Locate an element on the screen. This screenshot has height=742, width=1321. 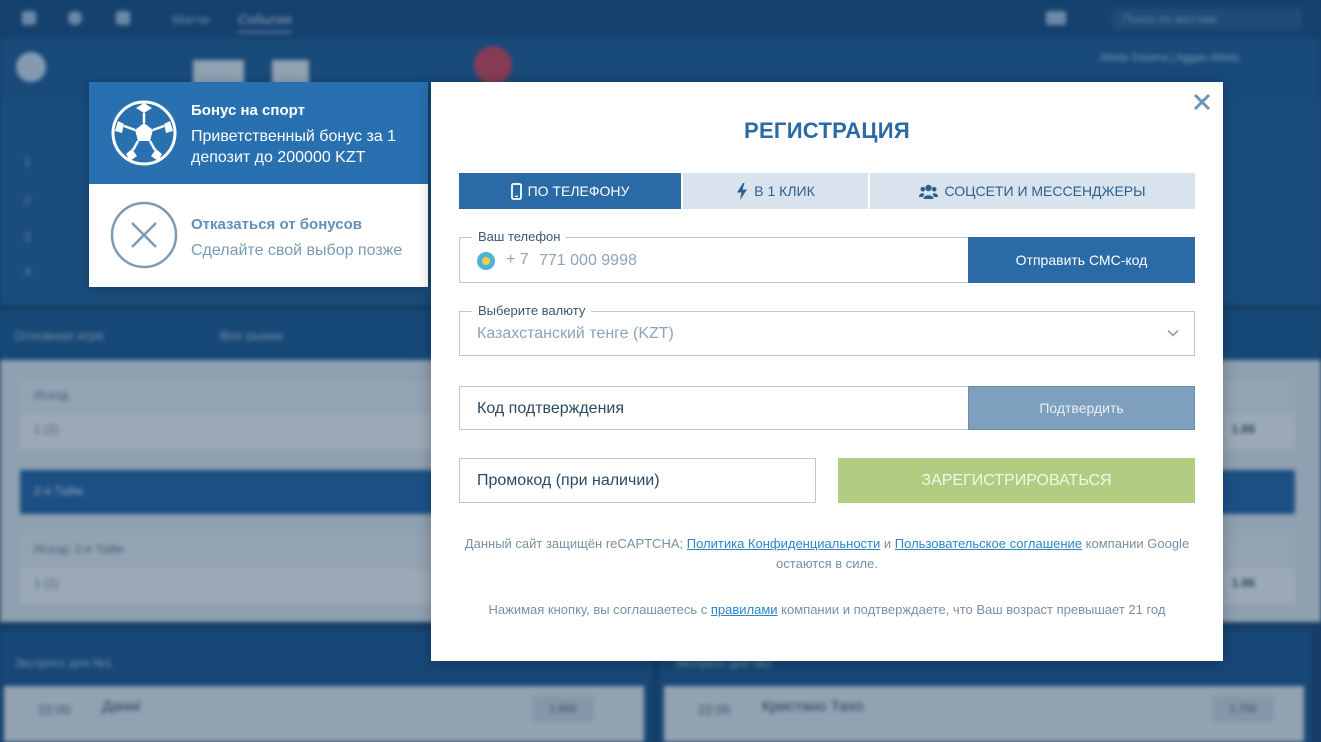
bonus-decline-description: Сделайте свой выбор позже is located at coordinates (297, 250).